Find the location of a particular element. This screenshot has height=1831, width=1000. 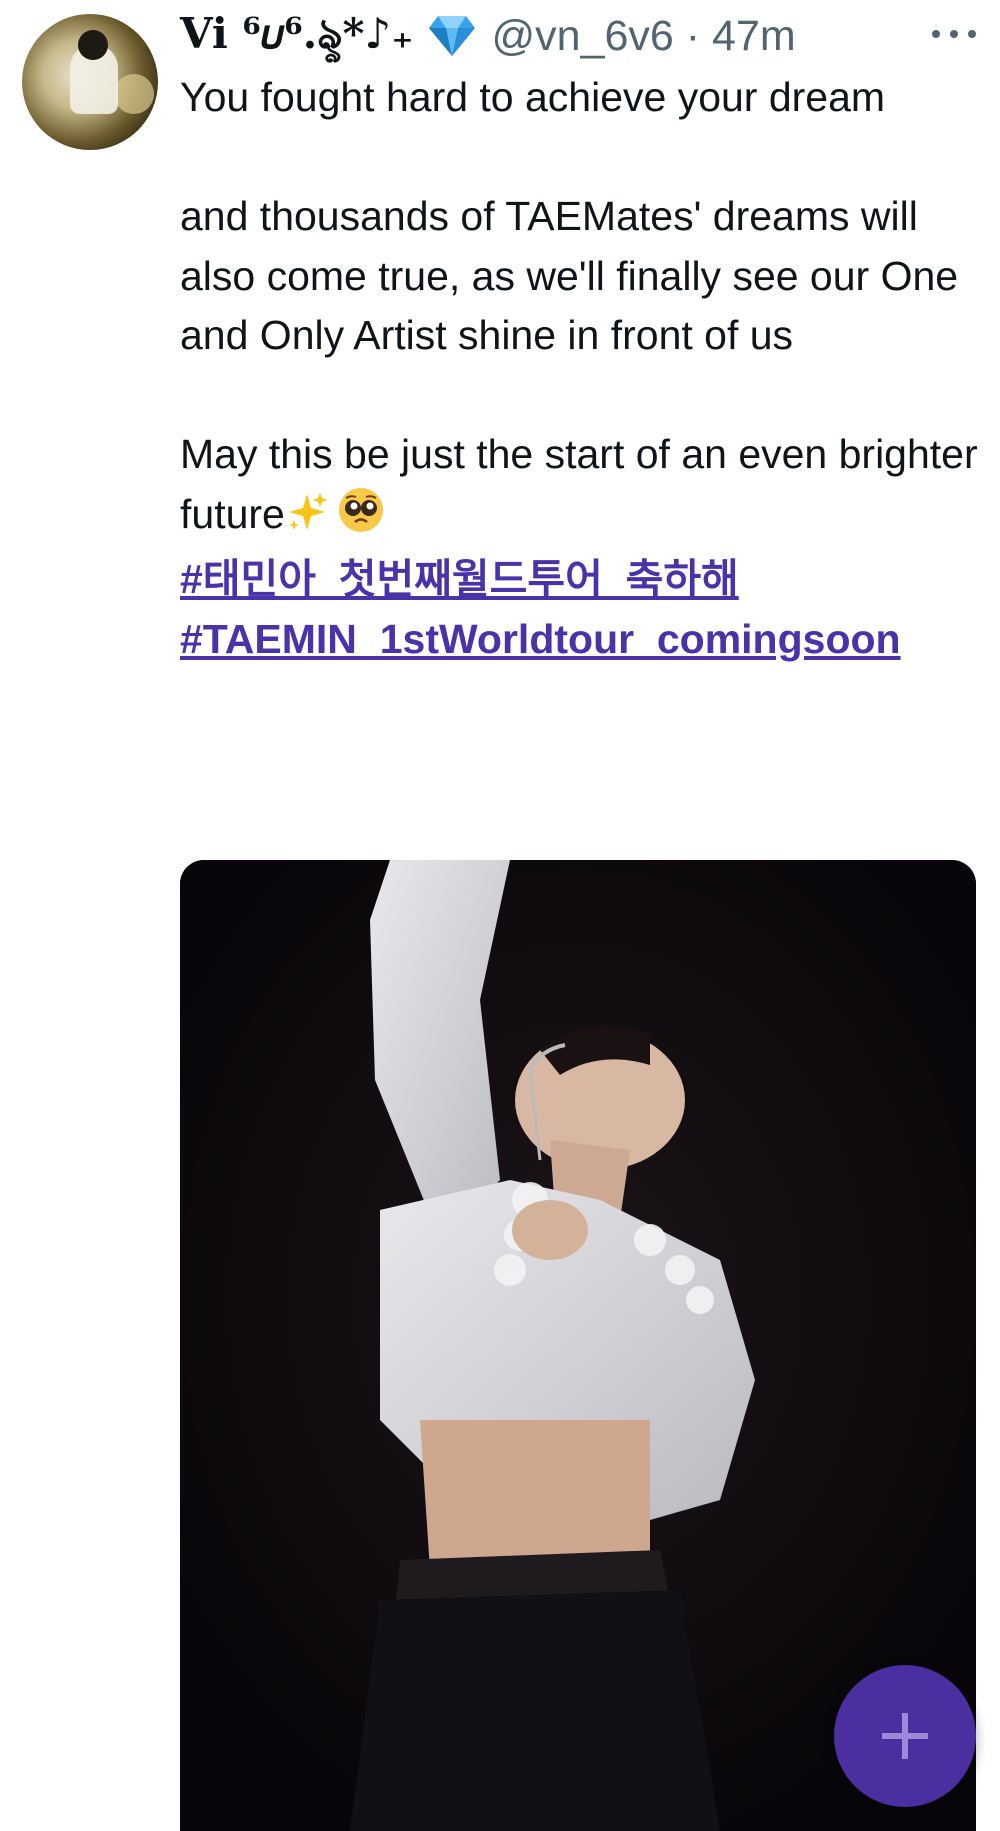

avatar-head is located at coordinates (93, 45).